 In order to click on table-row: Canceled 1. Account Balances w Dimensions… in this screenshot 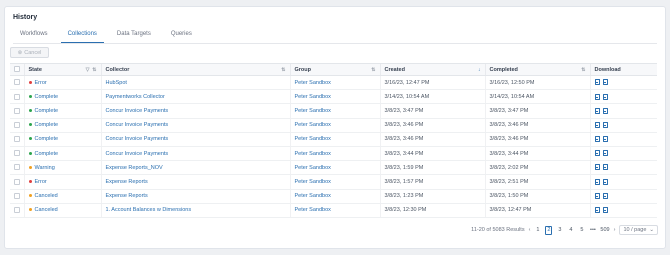, I will do `click(333, 210)`.